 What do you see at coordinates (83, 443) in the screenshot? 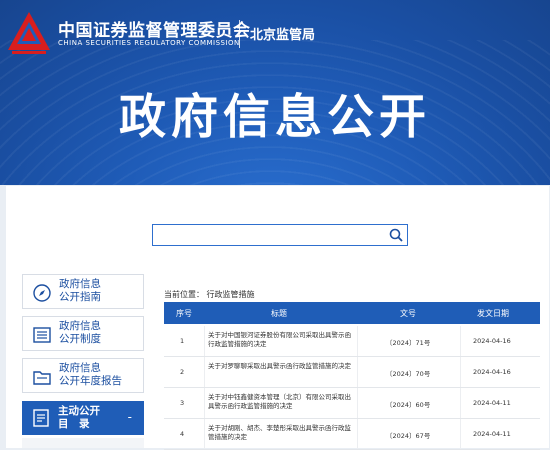
I see `sidebar-subitem` at bounding box center [83, 443].